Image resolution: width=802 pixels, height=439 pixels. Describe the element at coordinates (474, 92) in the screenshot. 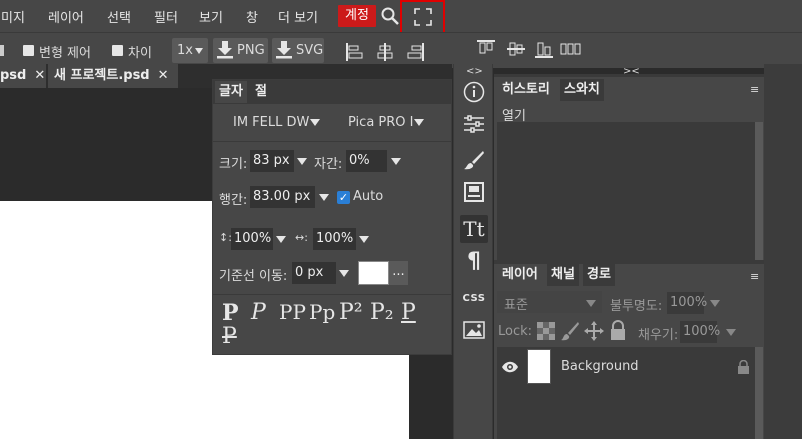

I see `info-icon` at that location.